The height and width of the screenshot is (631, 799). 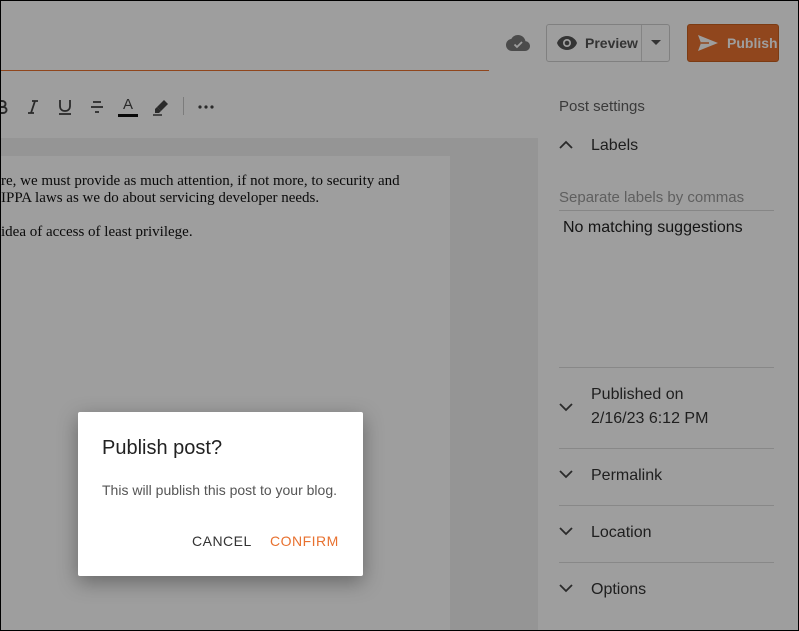 I want to click on dialog-title: Publish post?, so click(x=162, y=448).